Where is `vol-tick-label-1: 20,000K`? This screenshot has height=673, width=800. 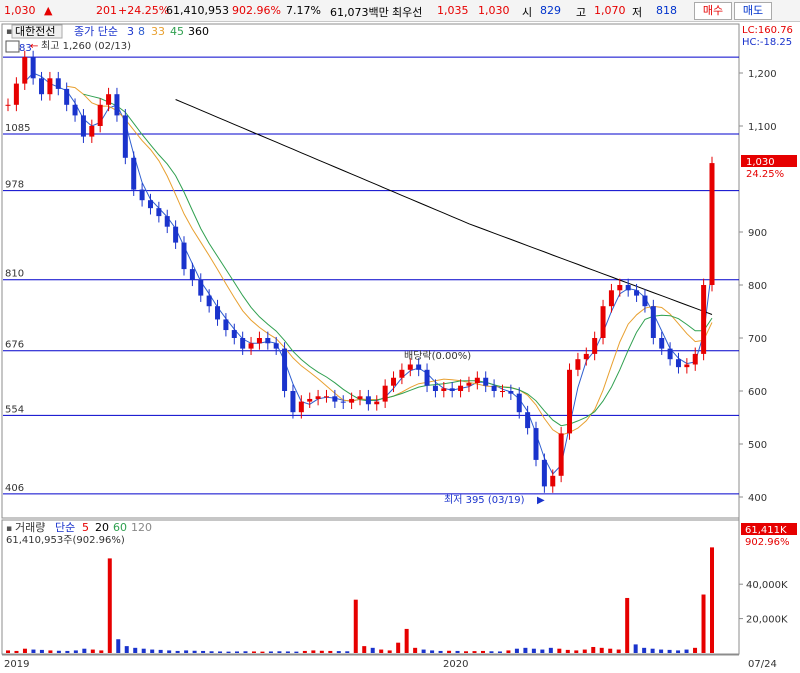
vol-tick-label-1: 20,000K is located at coordinates (767, 620).